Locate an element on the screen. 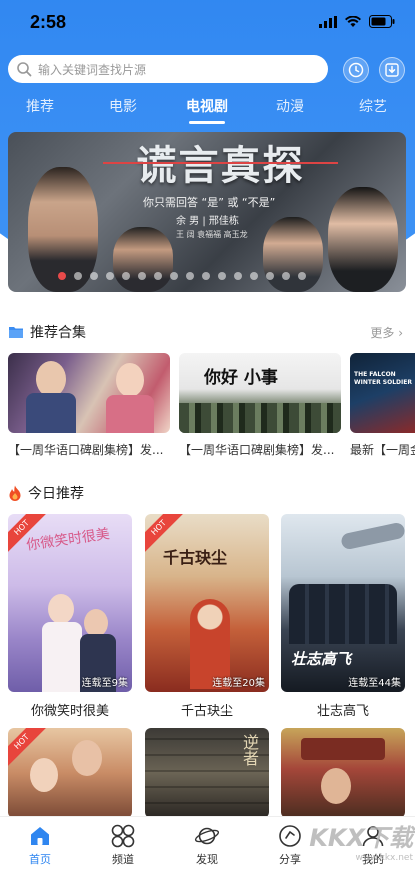  show-title: 千古玦尘 is located at coordinates (206, 711).